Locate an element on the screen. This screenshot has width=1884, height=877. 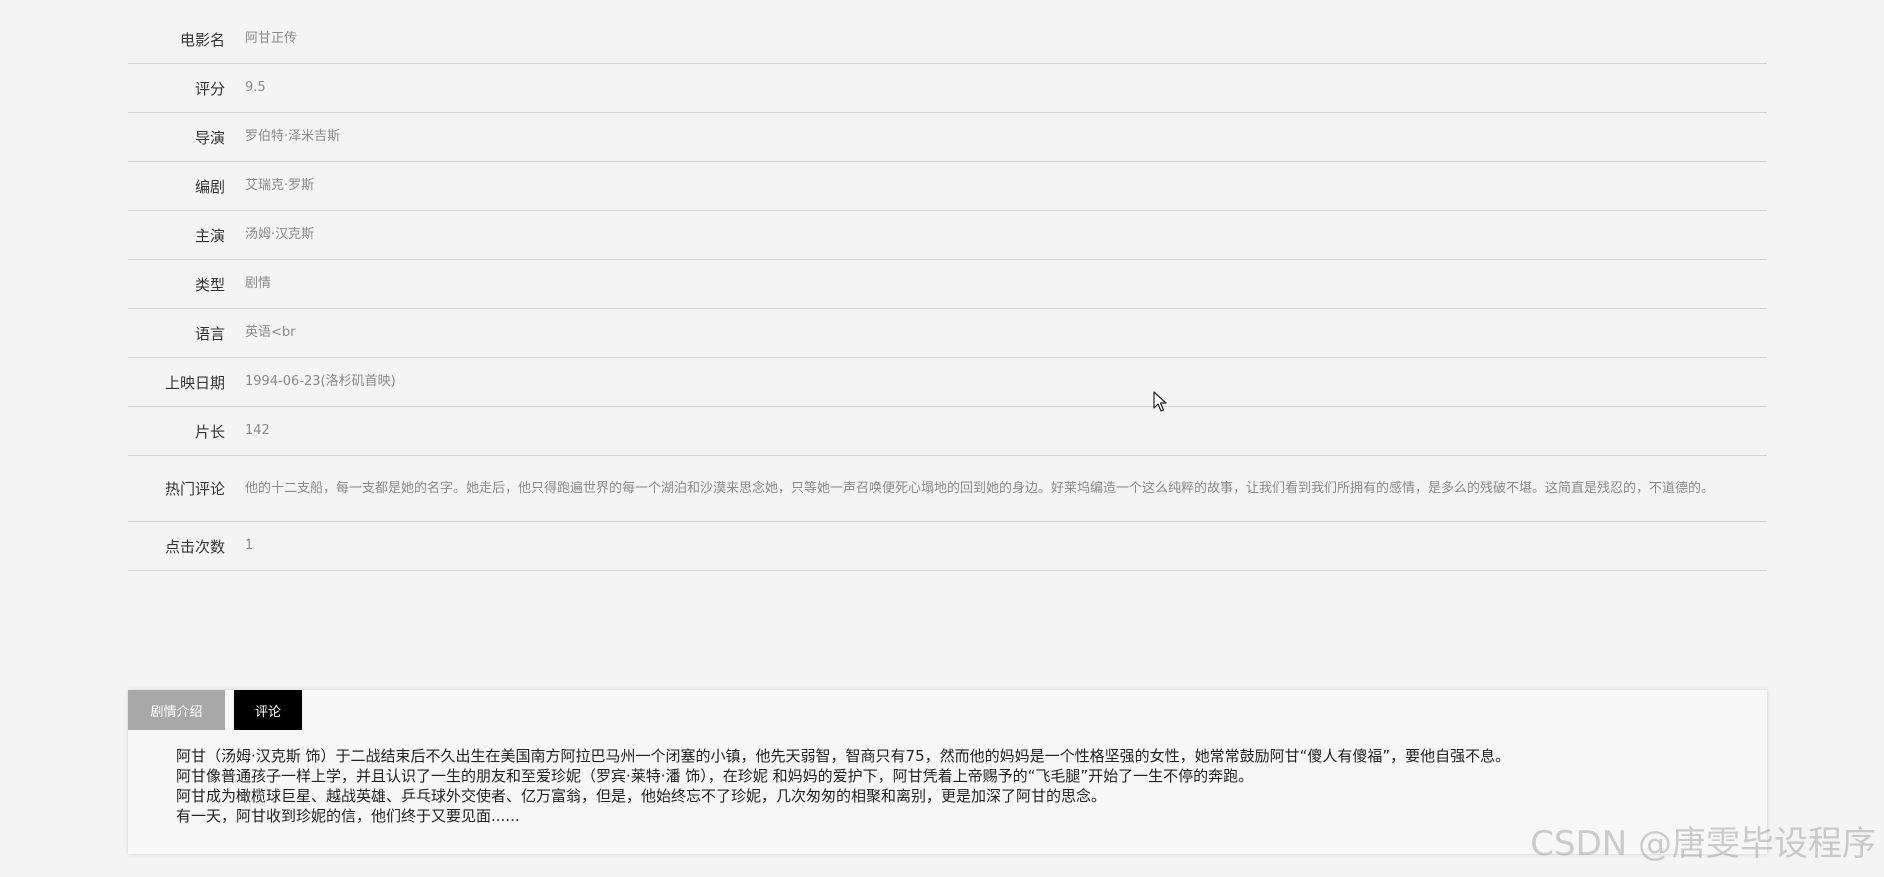
tab-comments: 评论 is located at coordinates (268, 710).